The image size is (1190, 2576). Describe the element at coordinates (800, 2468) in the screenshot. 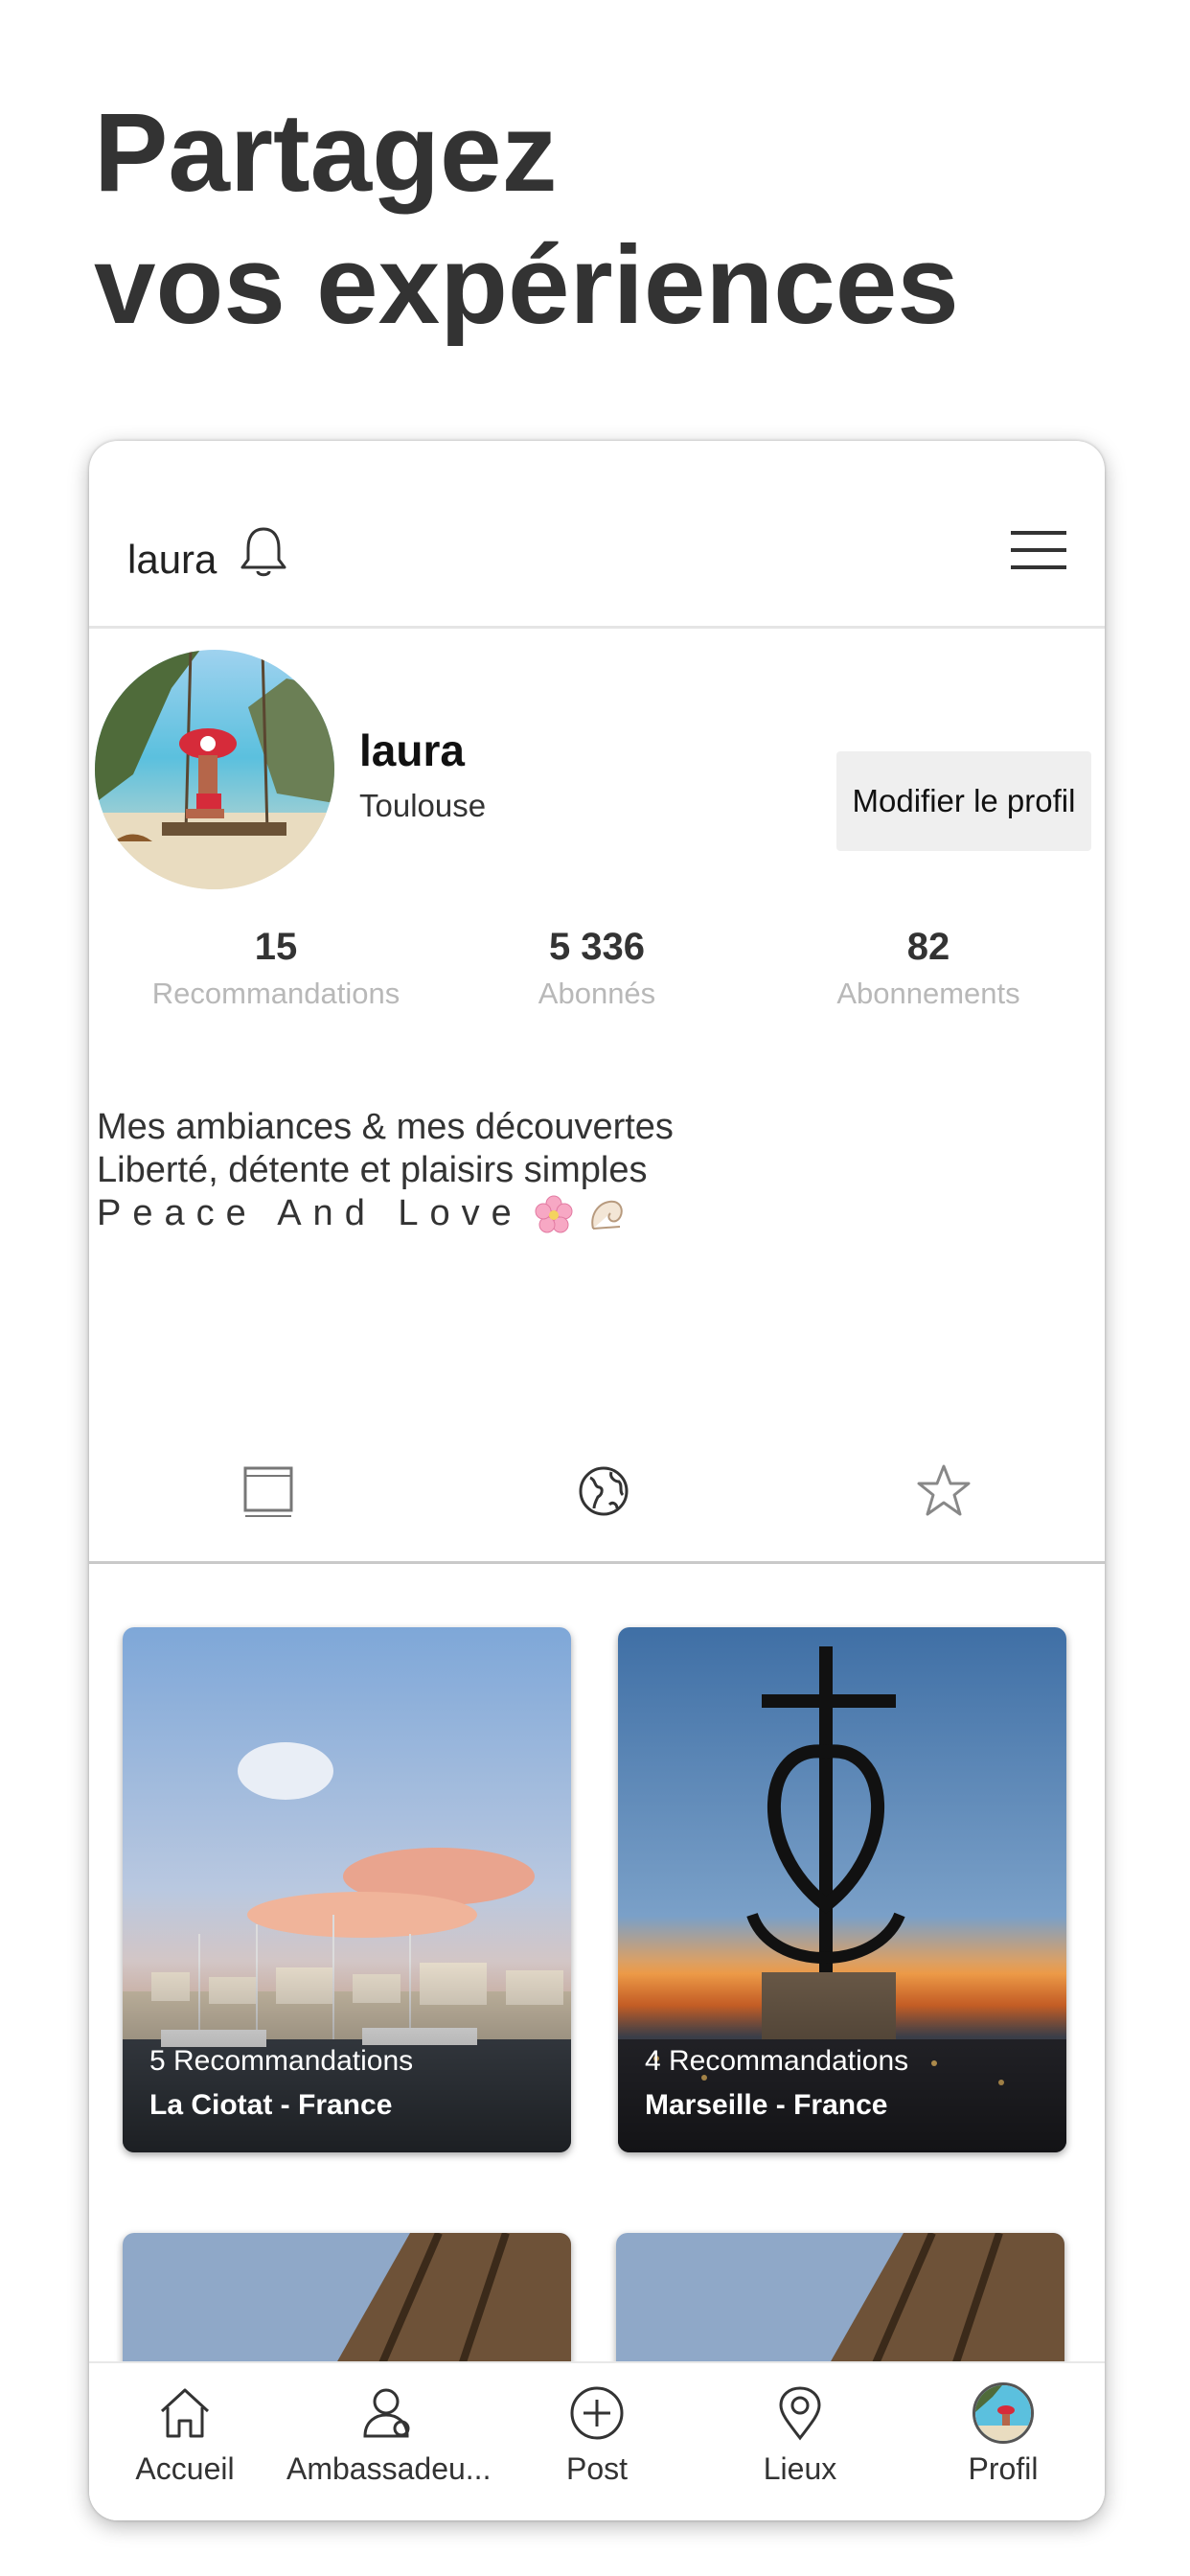

I see `nav-label: Lieux` at that location.